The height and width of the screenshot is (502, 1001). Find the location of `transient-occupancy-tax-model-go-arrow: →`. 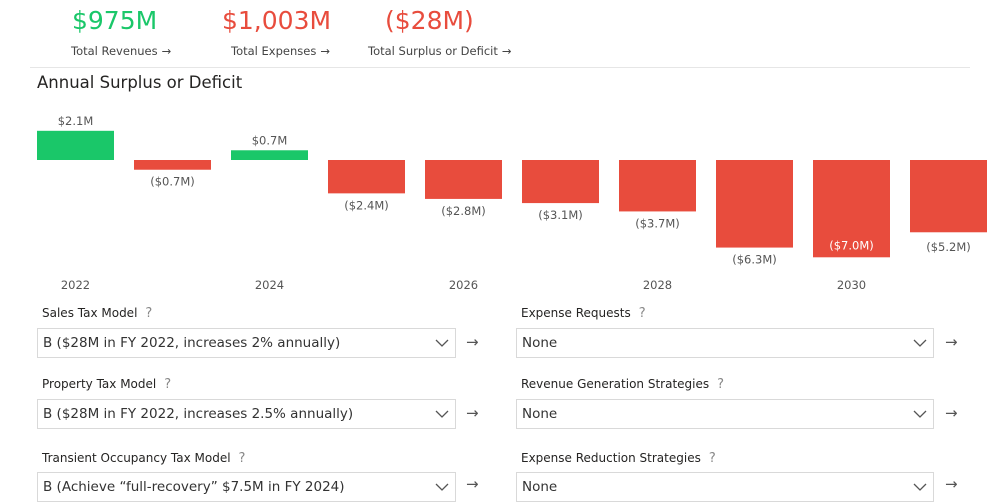

transient-occupancy-tax-model-go-arrow: → is located at coordinates (472, 484).